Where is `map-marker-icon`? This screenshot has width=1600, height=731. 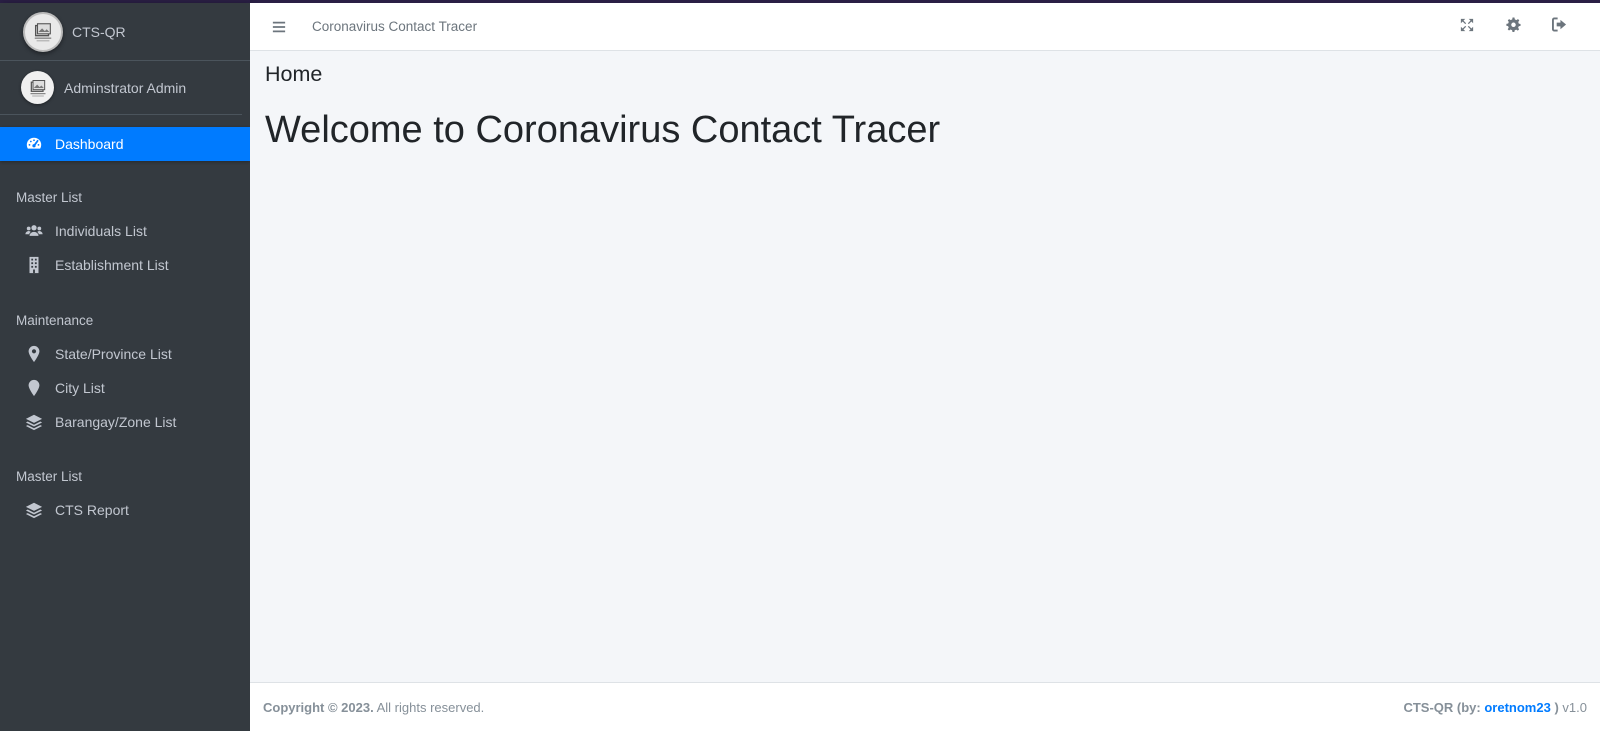 map-marker-icon is located at coordinates (34, 354).